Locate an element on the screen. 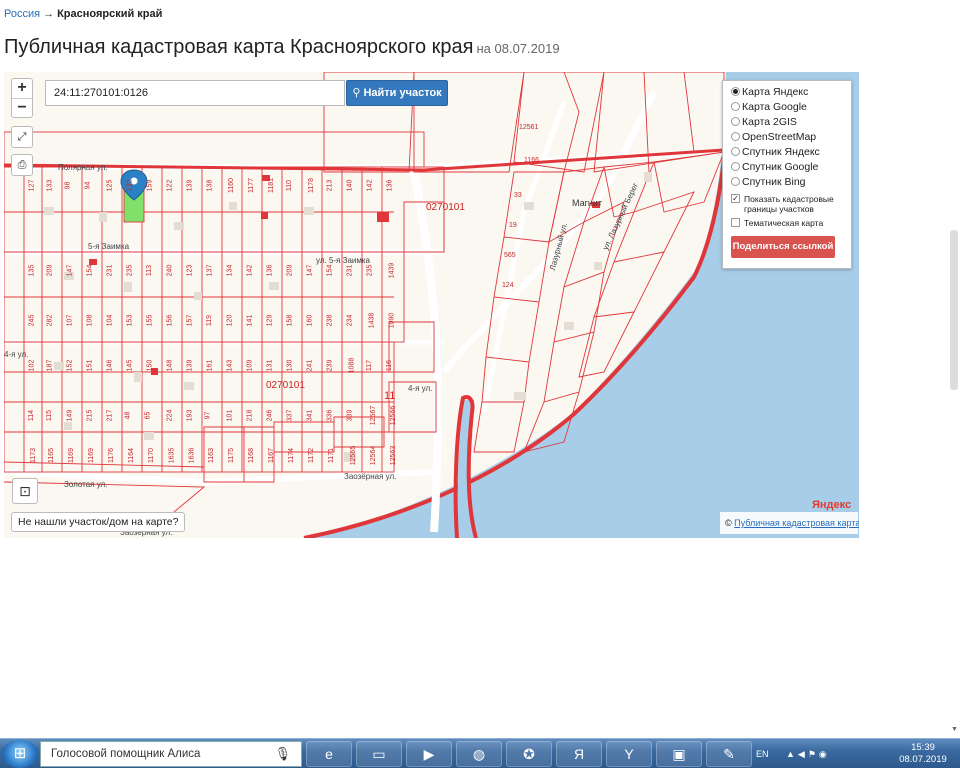 The width and height of the screenshot is (960, 768). layer-option-label: Карта Google is located at coordinates (774, 107).